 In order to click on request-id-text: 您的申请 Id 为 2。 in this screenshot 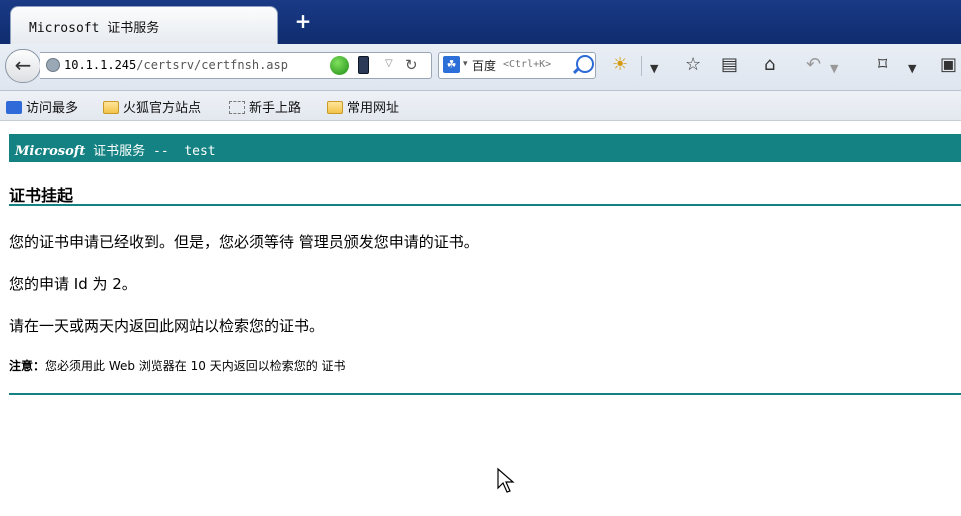, I will do `click(73, 284)`.